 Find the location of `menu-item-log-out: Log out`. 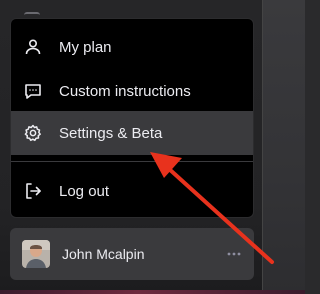

menu-item-log-out: Log out is located at coordinates (132, 191).